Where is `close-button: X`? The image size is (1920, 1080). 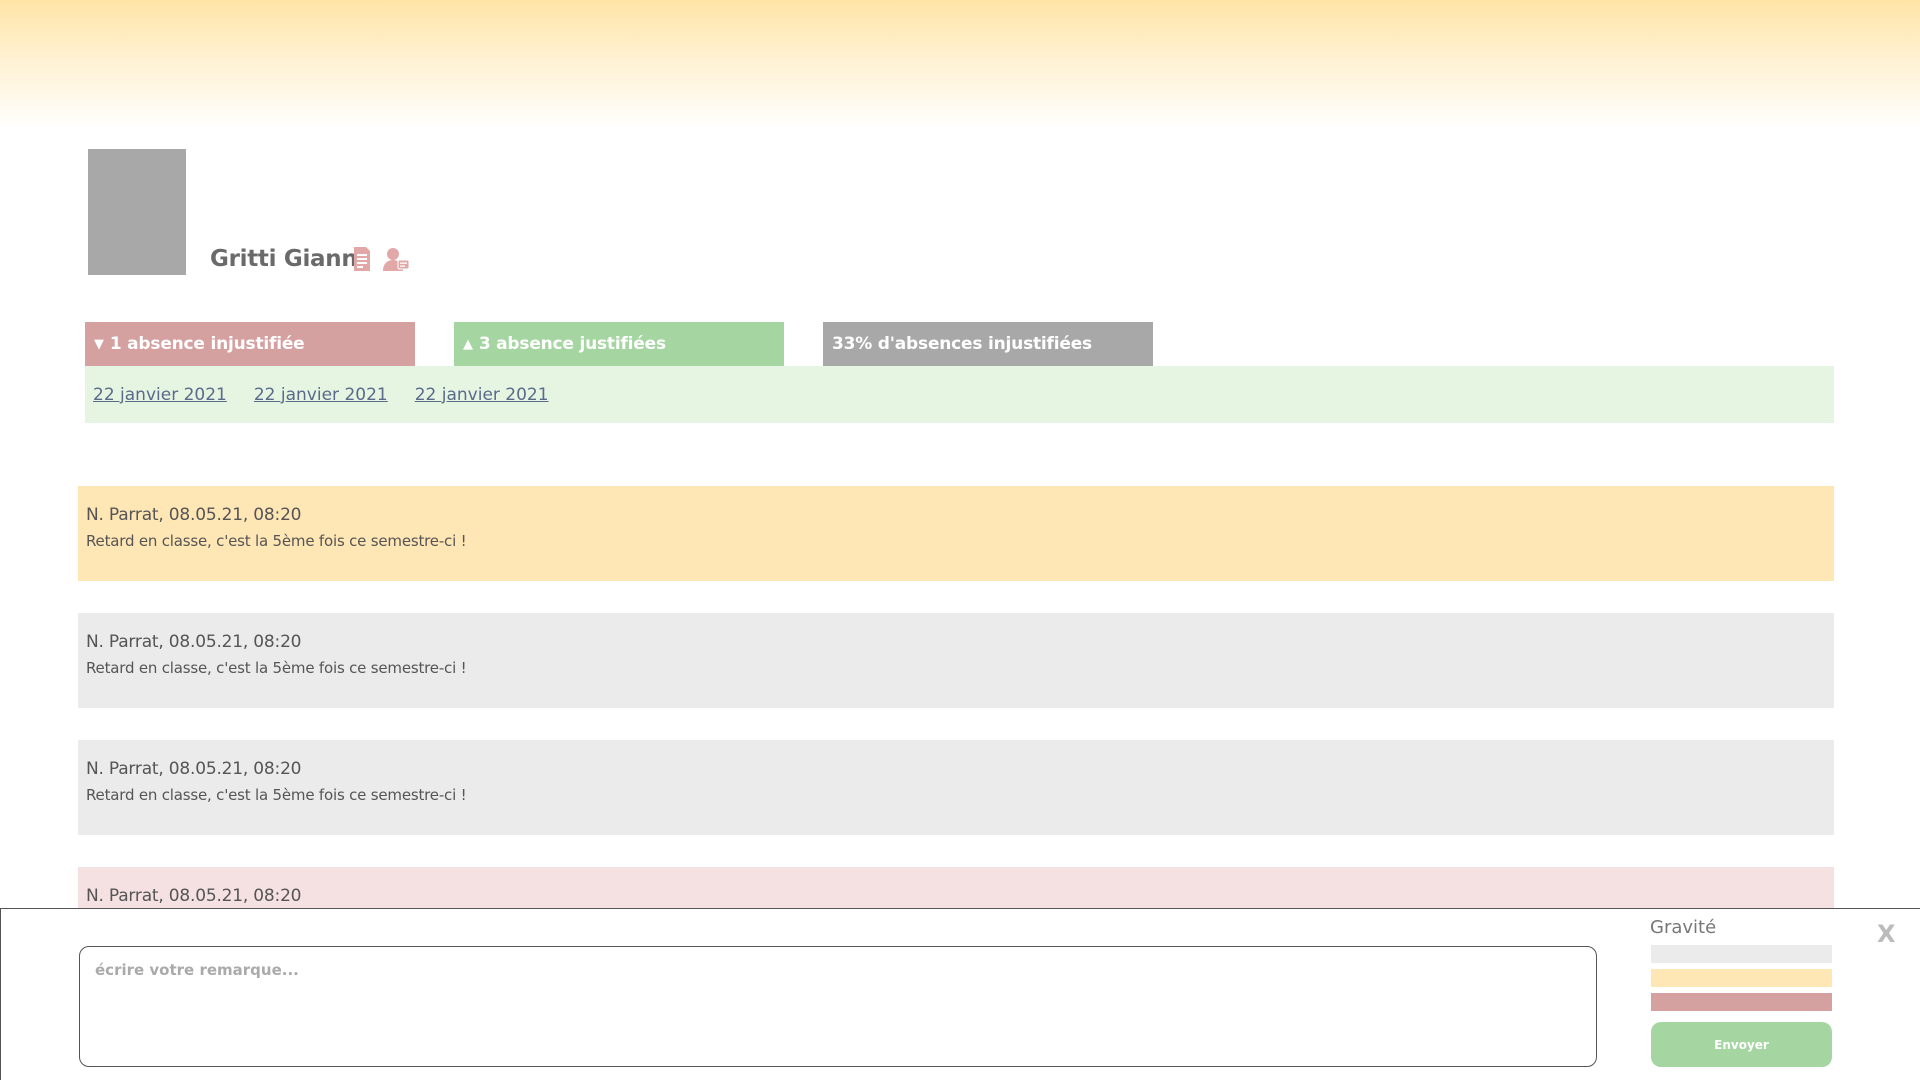
close-button: X is located at coordinates (1886, 934).